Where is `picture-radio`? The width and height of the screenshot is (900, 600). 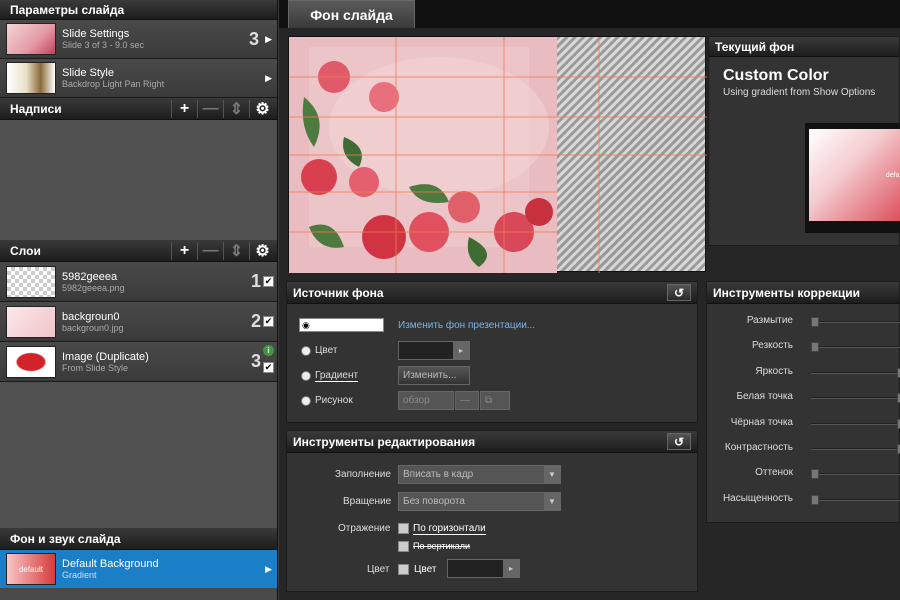
picture-radio is located at coordinates (306, 401).